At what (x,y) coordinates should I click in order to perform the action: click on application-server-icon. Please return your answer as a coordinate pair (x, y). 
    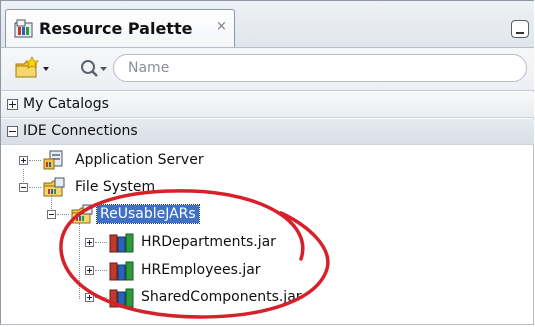
    Looking at the image, I should click on (53, 160).